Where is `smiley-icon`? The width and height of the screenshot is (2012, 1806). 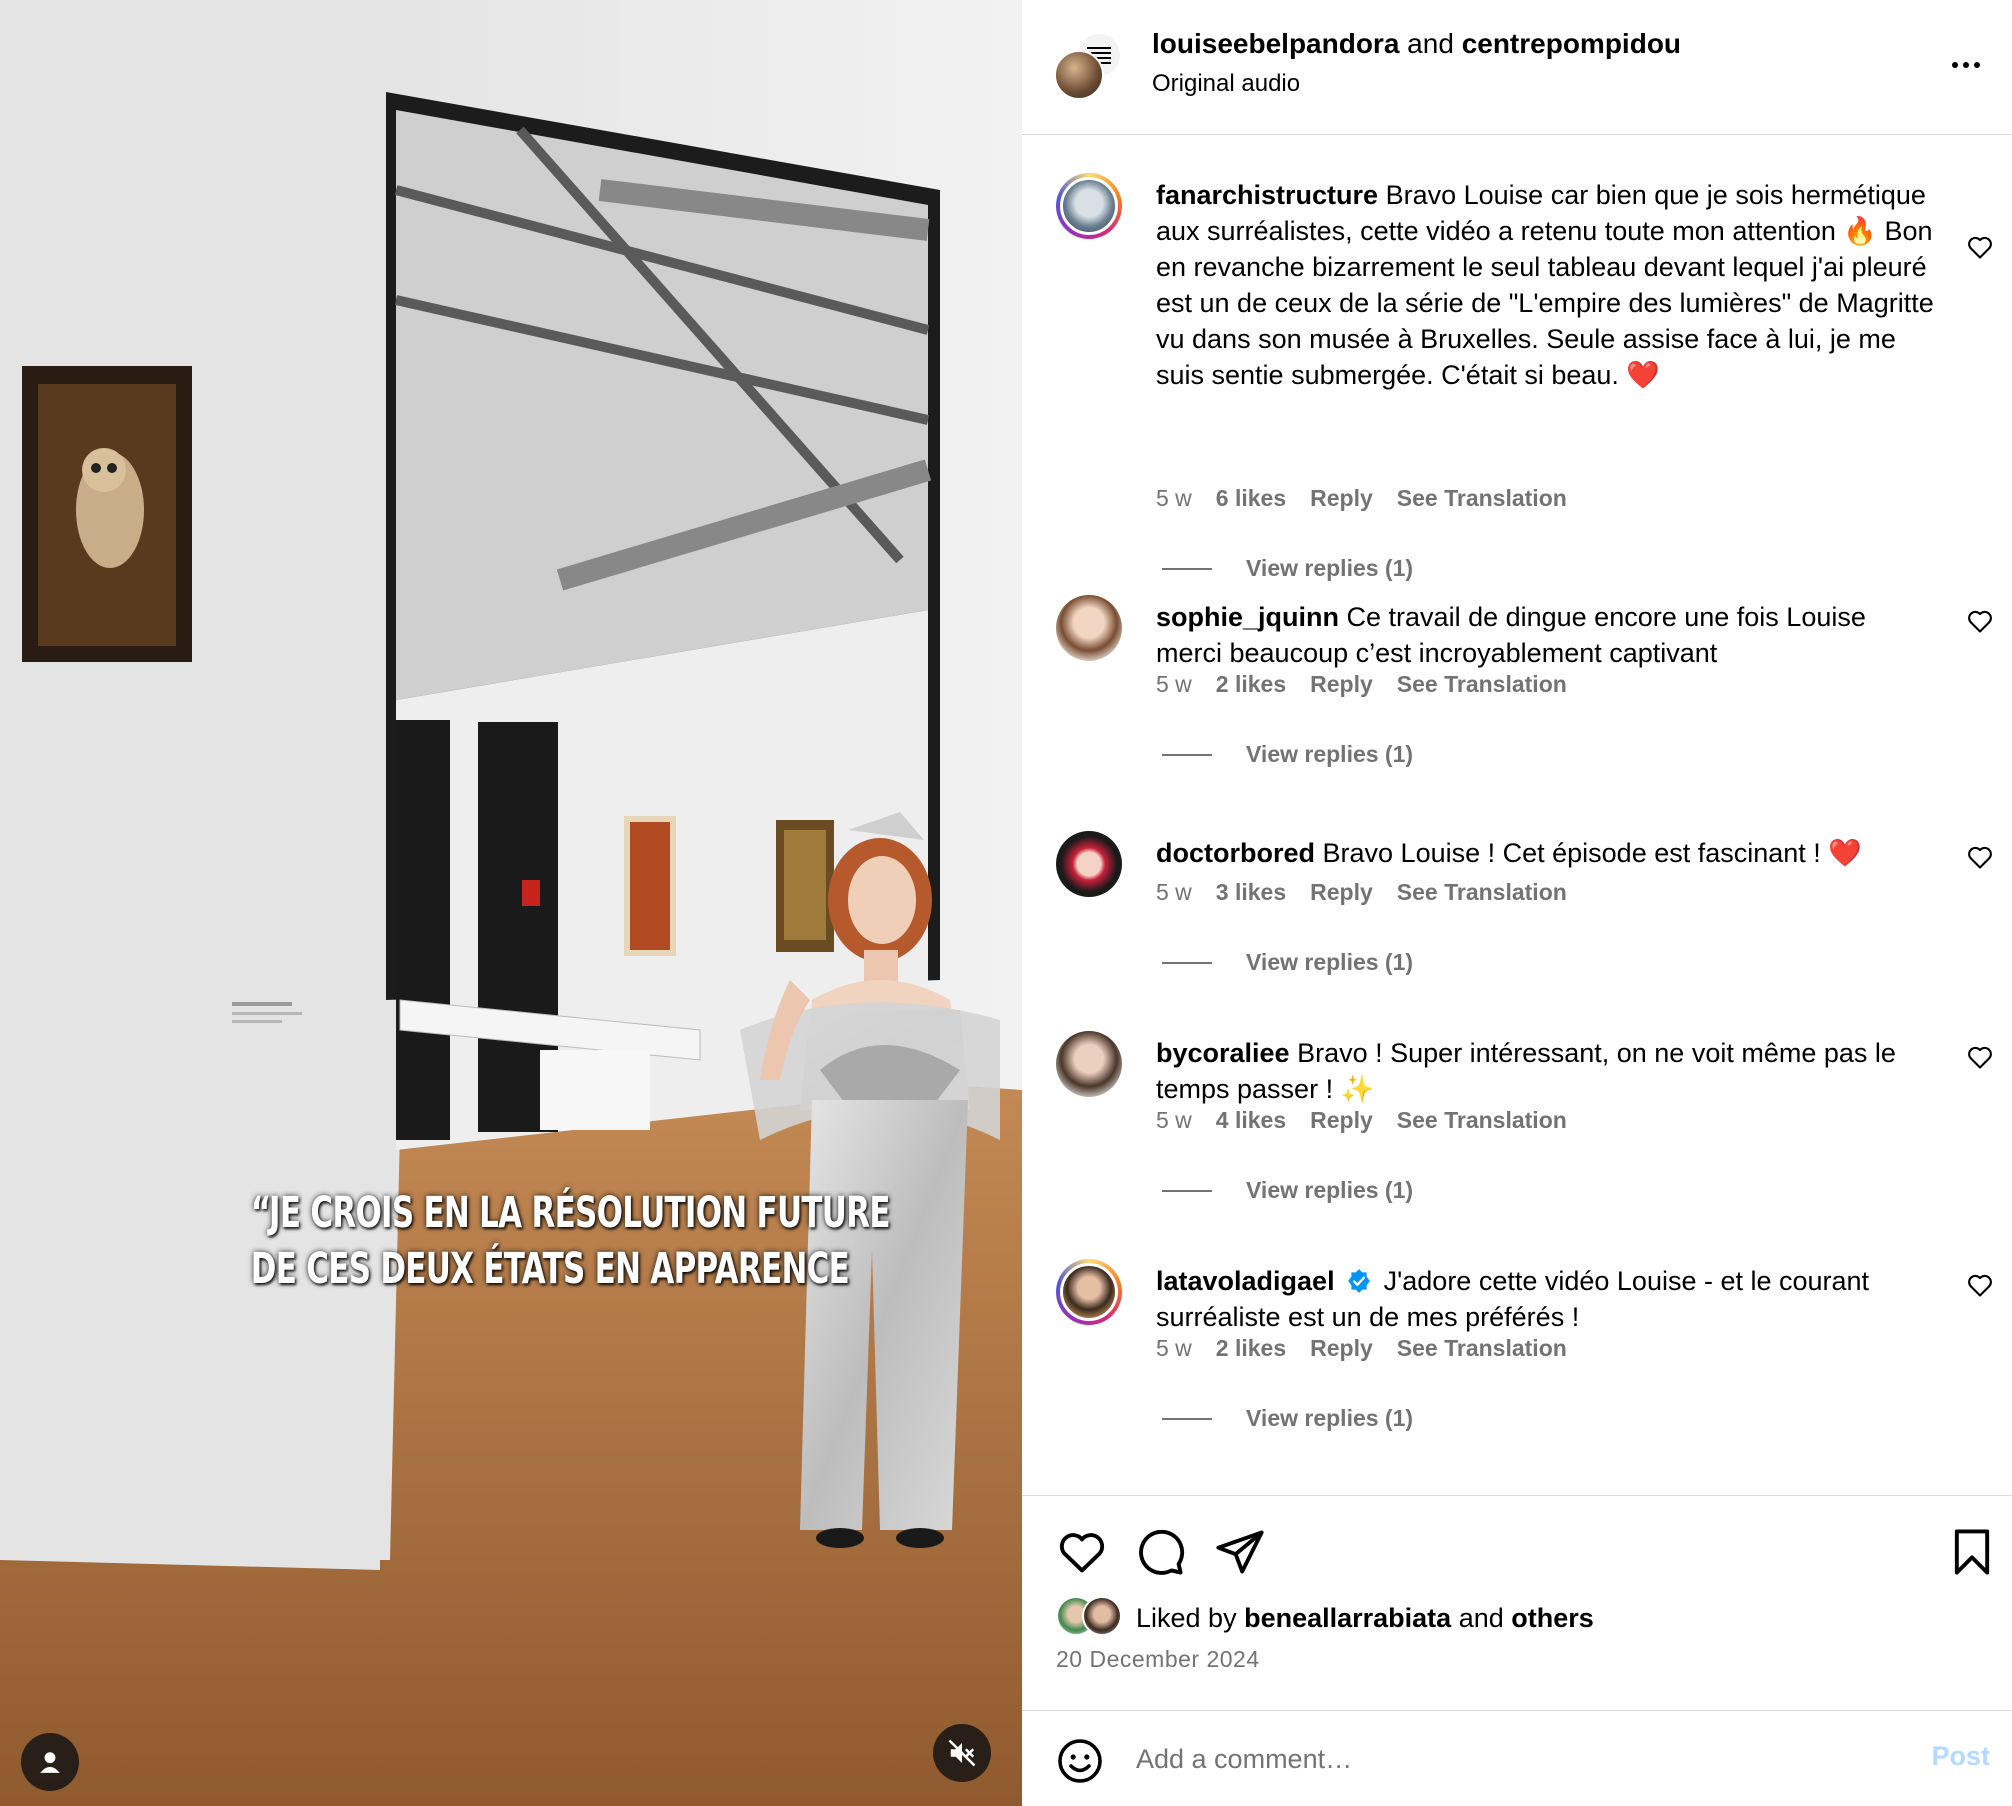
smiley-icon is located at coordinates (1080, 1761).